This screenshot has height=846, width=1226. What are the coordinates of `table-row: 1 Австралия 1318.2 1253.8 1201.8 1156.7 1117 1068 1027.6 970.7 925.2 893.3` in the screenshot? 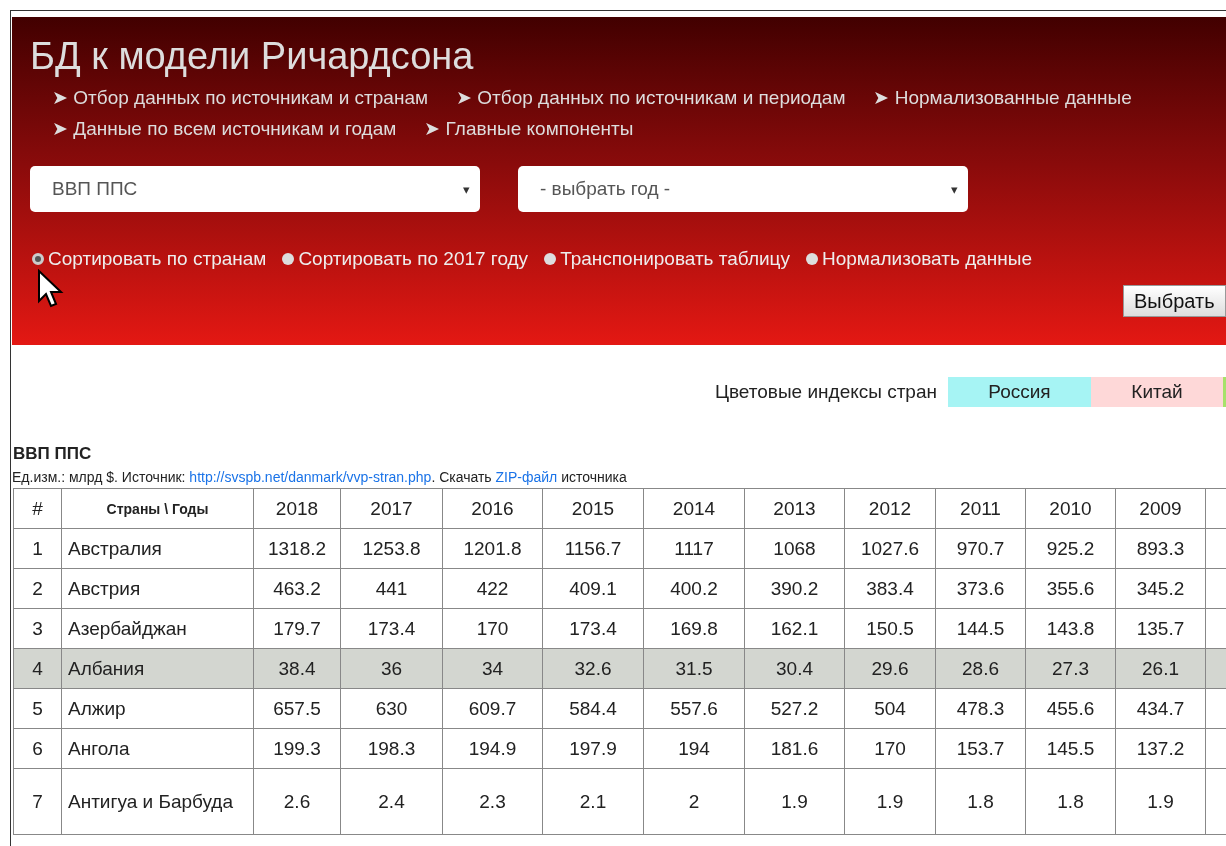 It's located at (619, 548).